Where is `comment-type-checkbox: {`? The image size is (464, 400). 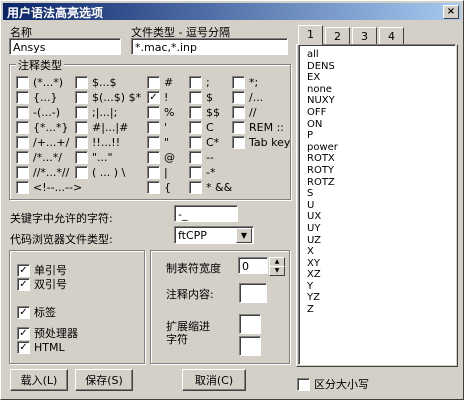
comment-type-checkbox: { is located at coordinates (159, 187).